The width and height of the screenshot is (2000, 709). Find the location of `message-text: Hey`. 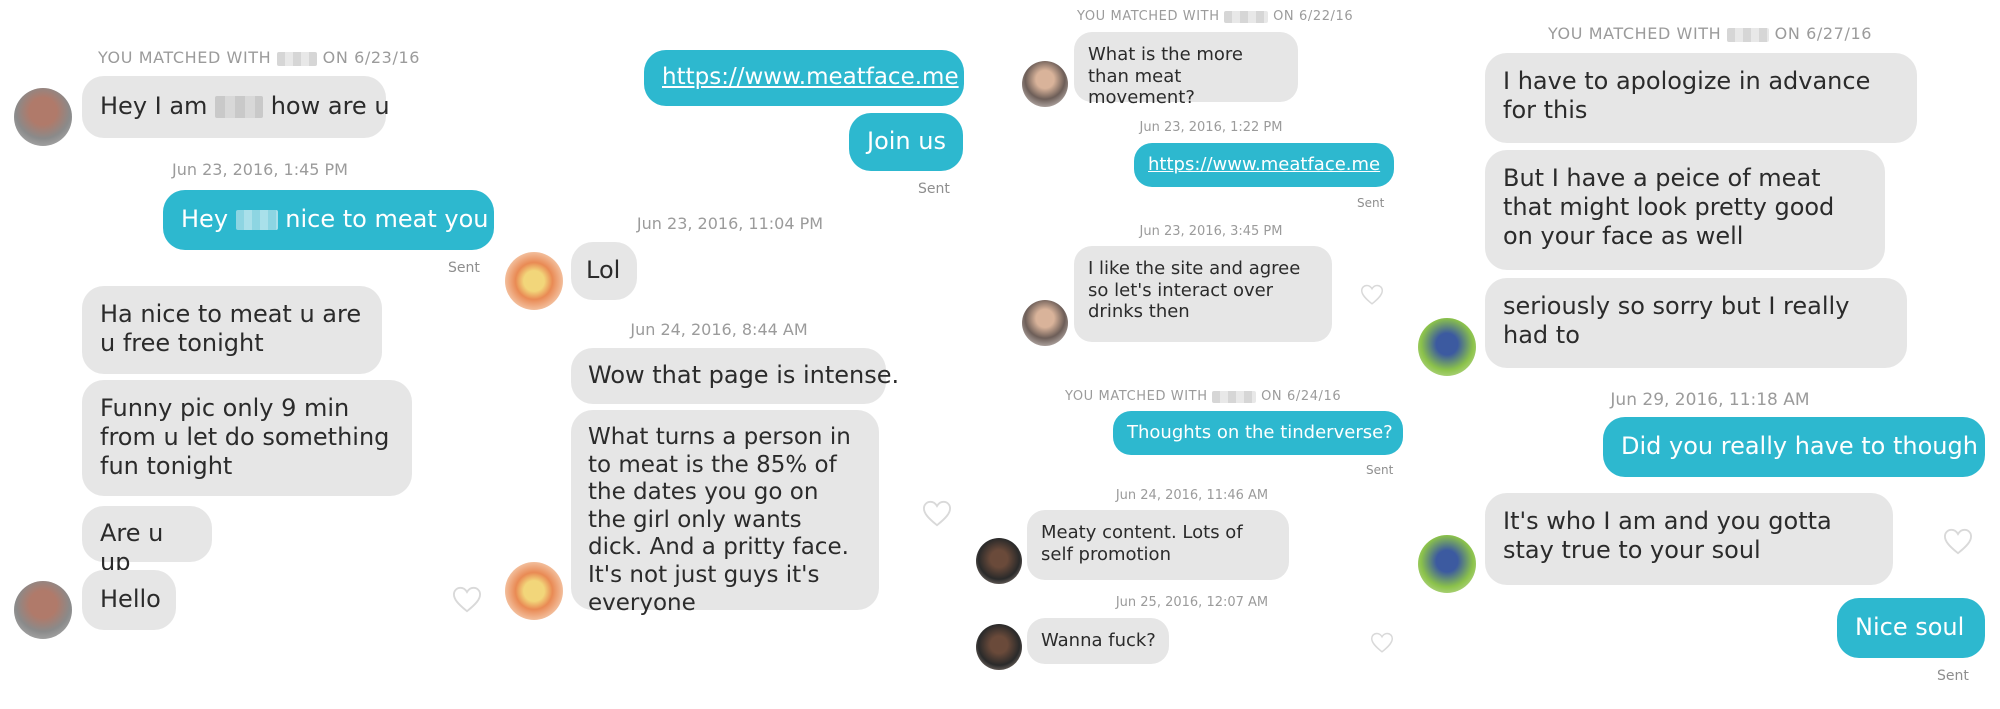

message-text: Hey is located at coordinates (205, 219).